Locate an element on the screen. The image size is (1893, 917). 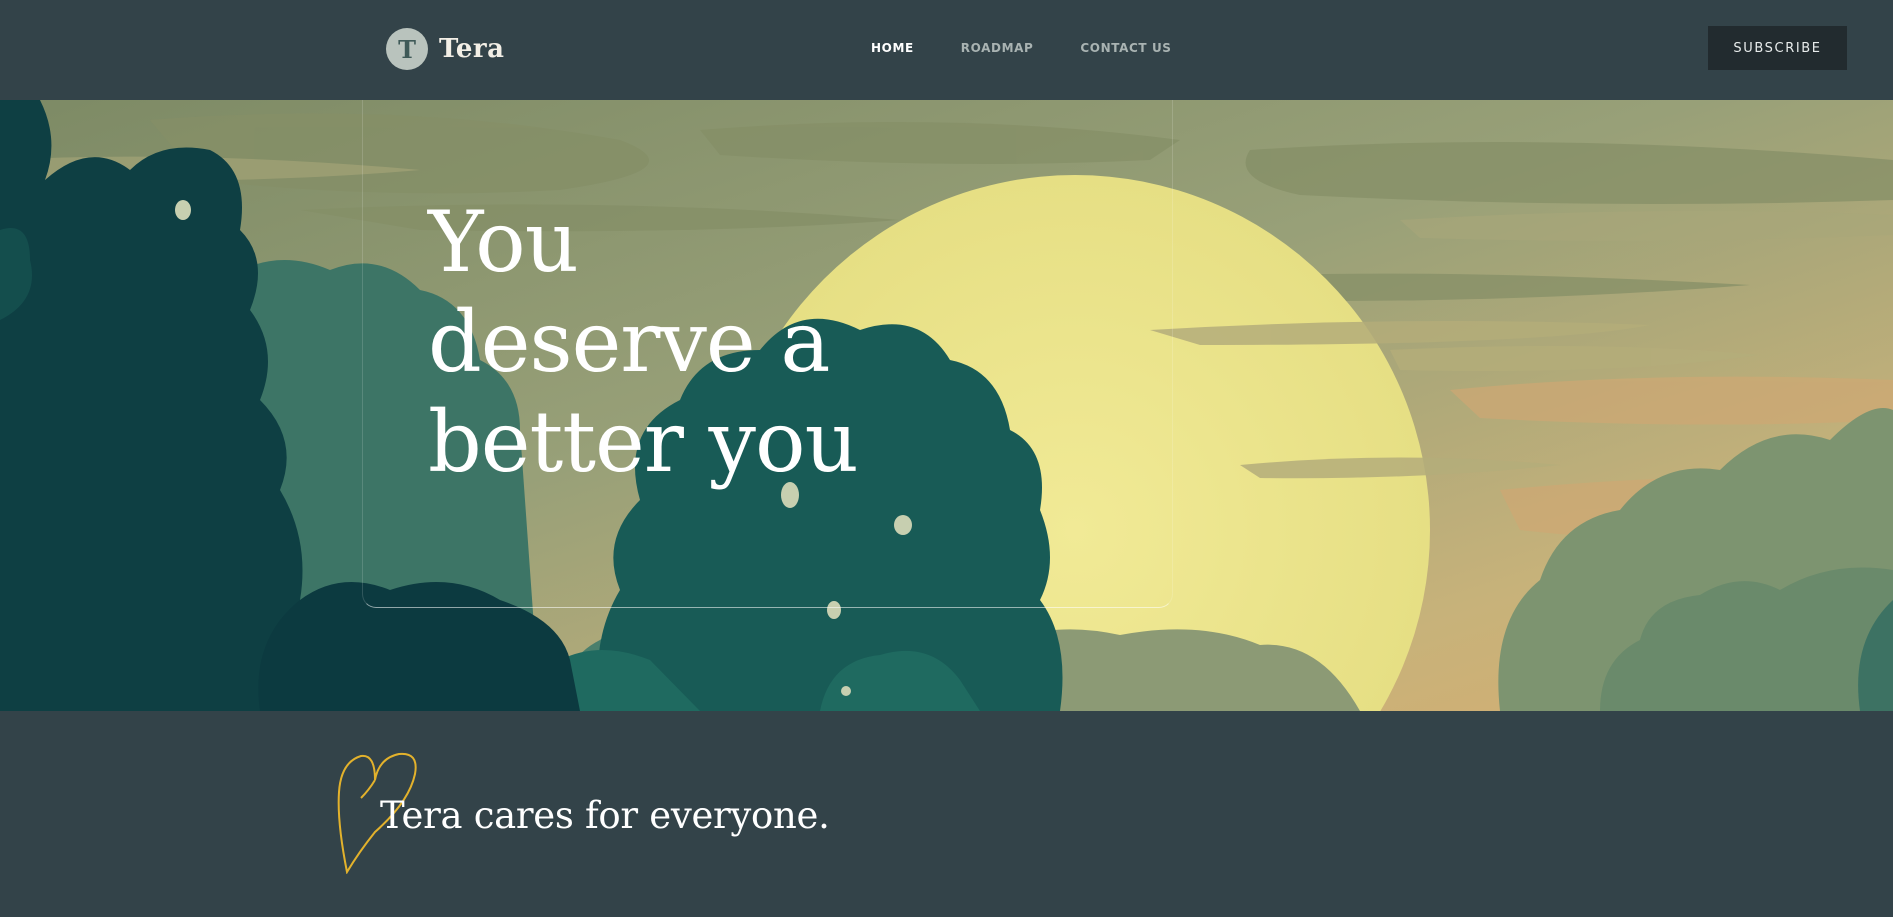
cares-tagline: Tera cares for everyone. is located at coordinates (605, 815).